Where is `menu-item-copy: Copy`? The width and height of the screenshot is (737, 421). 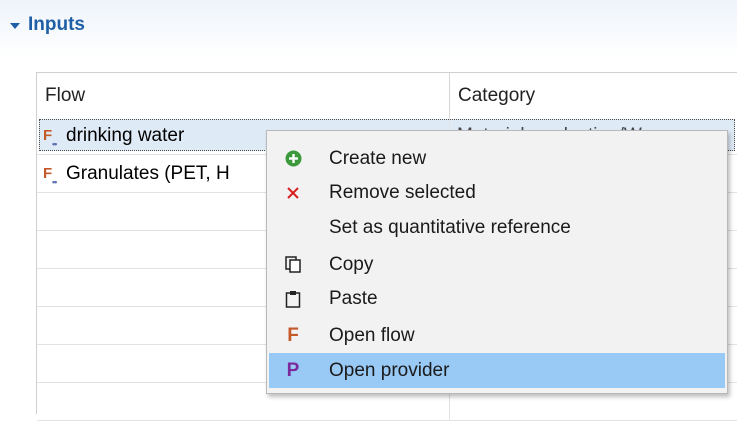 menu-item-copy: Copy is located at coordinates (497, 264).